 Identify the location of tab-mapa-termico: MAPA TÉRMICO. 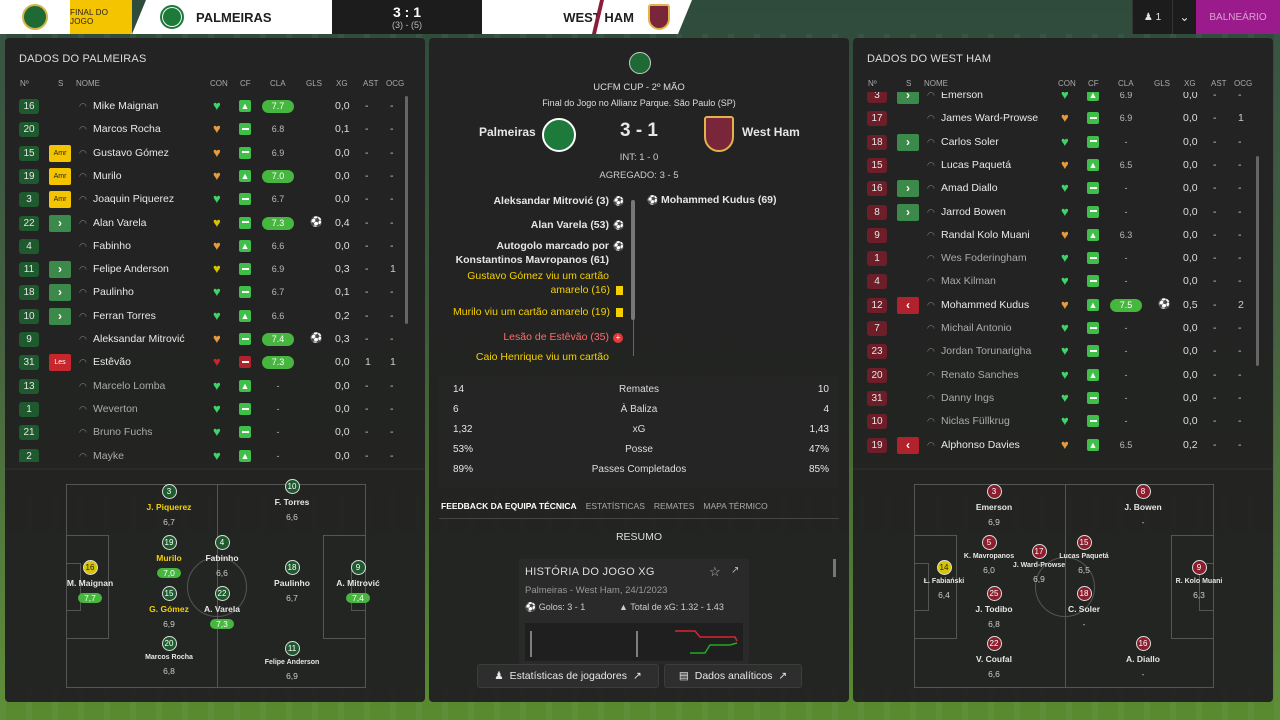
(735, 506).